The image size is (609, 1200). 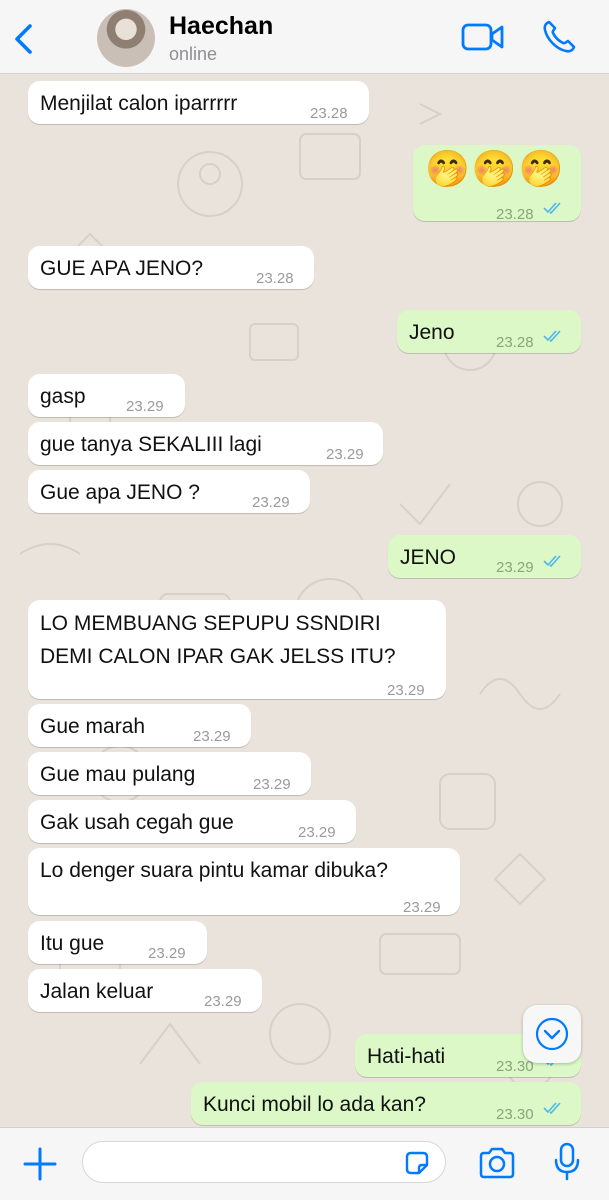 I want to click on outgoing-message: Kunci mobil lo ada kan? 23.30, so click(x=386, y=1103).